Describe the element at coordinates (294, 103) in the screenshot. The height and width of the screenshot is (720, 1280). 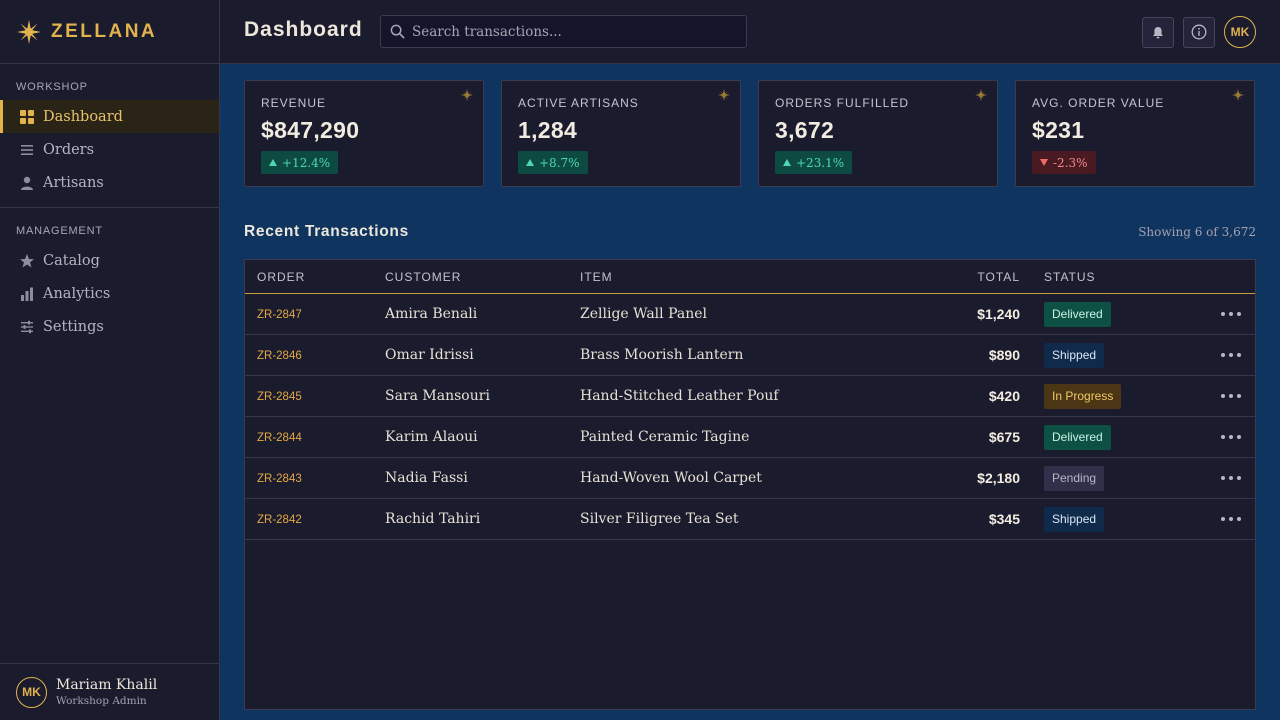
I see `stat-label: REVENUE` at that location.